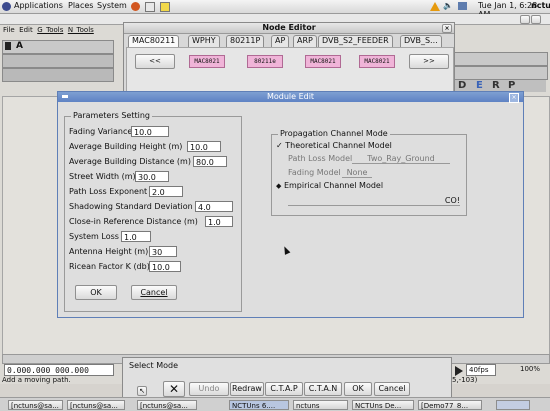 Image resolution: width=550 pixels, height=411 pixels. What do you see at coordinates (80, 5) in the screenshot?
I see `menu-places: Places` at bounding box center [80, 5].